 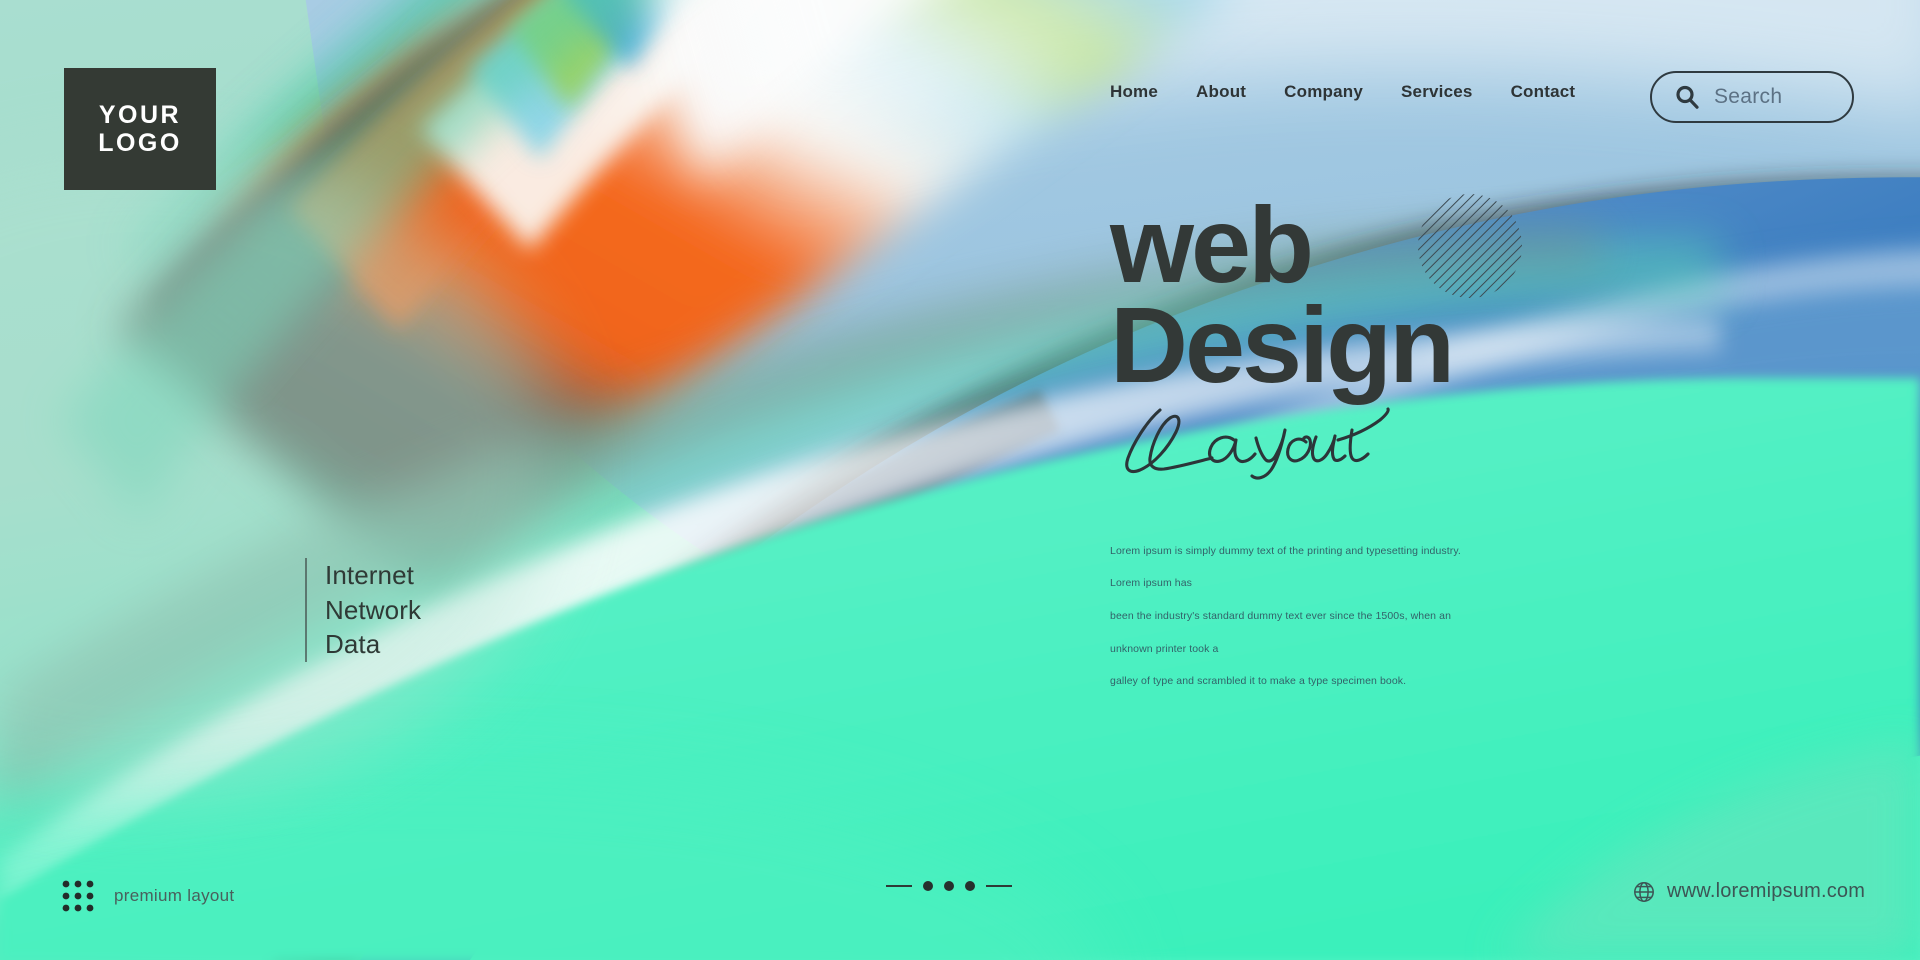 I want to click on nav-item-services: Services, so click(x=1437, y=92).